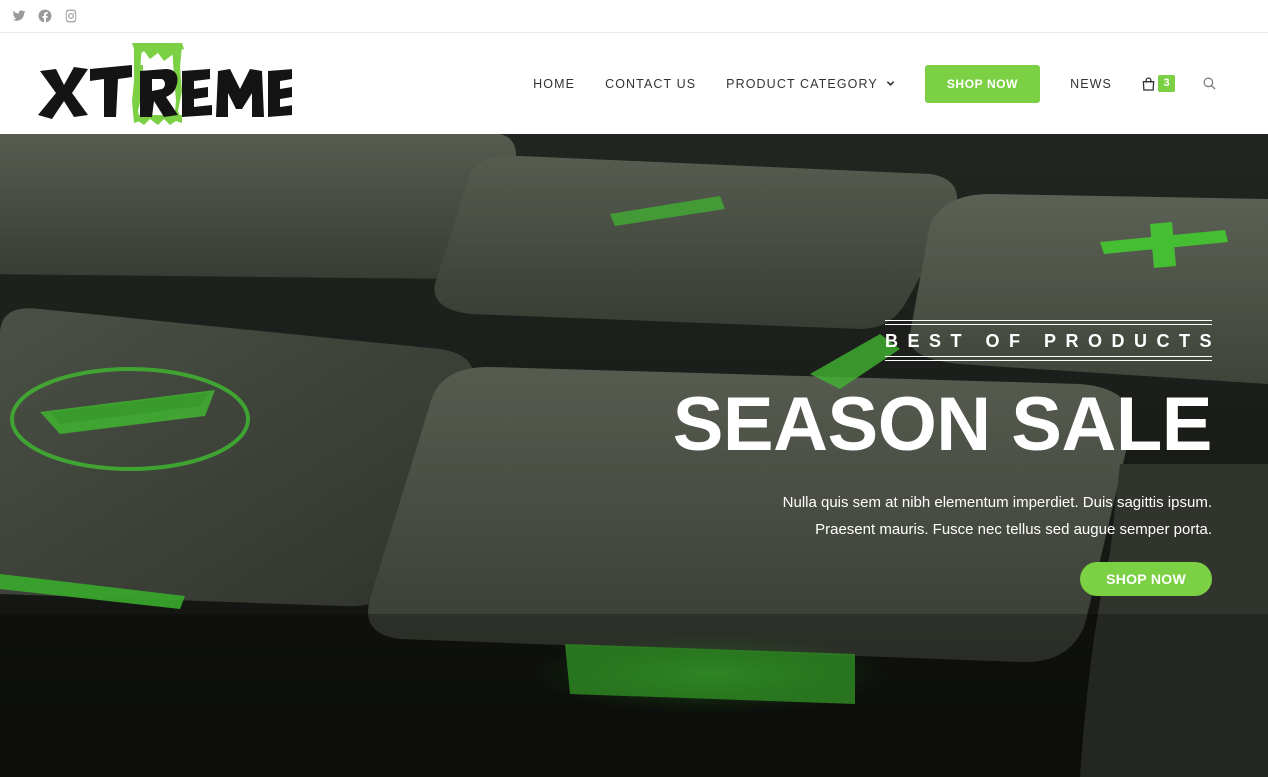 Image resolution: width=1268 pixels, height=777 pixels. I want to click on cart-button: 3, so click(1158, 83).